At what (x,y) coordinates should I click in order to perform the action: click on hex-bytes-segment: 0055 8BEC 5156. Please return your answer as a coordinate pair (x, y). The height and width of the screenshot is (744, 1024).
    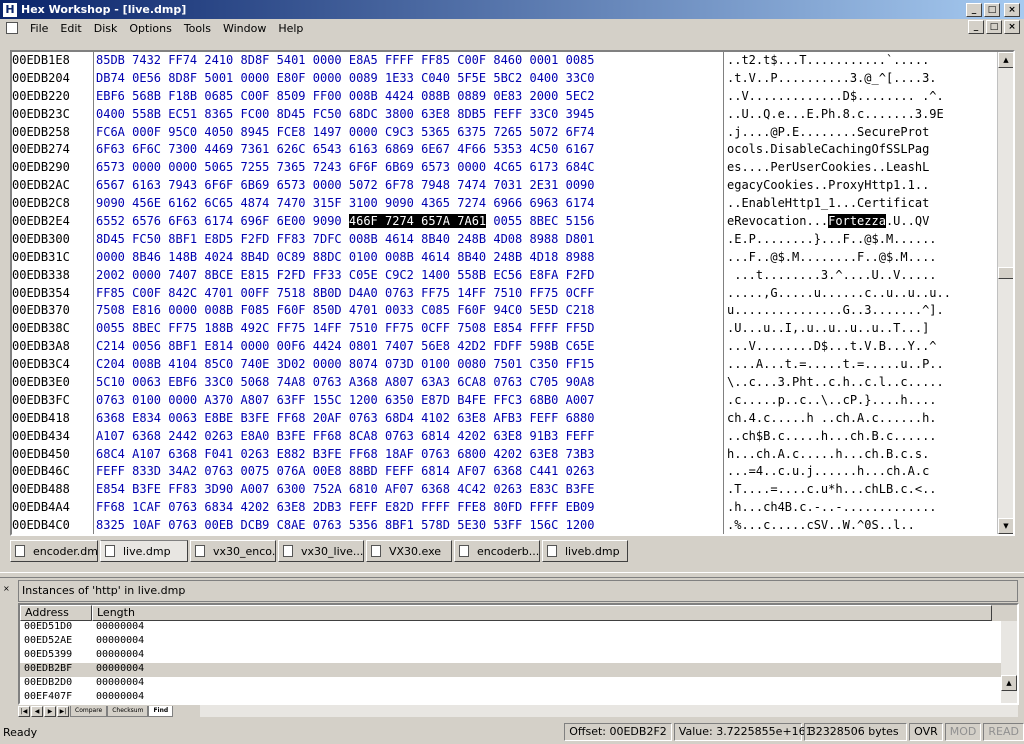
    Looking at the image, I should click on (540, 221).